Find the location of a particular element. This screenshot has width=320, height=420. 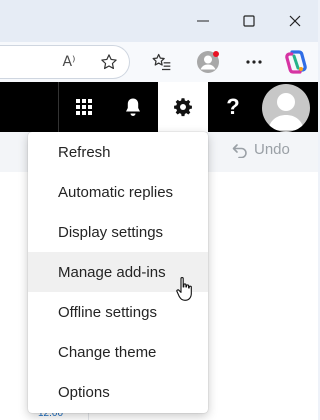

undo-button: Undo is located at coordinates (261, 149).